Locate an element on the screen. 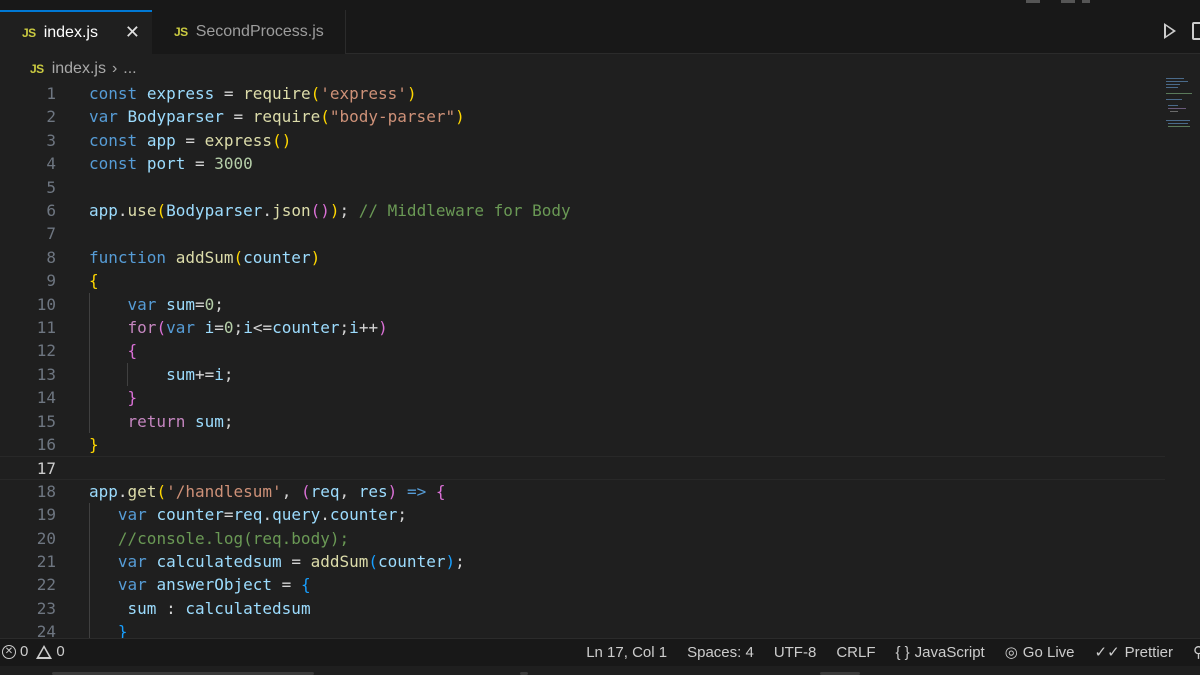  tab-secondprocess-js: JS SecondProcess.js is located at coordinates (249, 32).